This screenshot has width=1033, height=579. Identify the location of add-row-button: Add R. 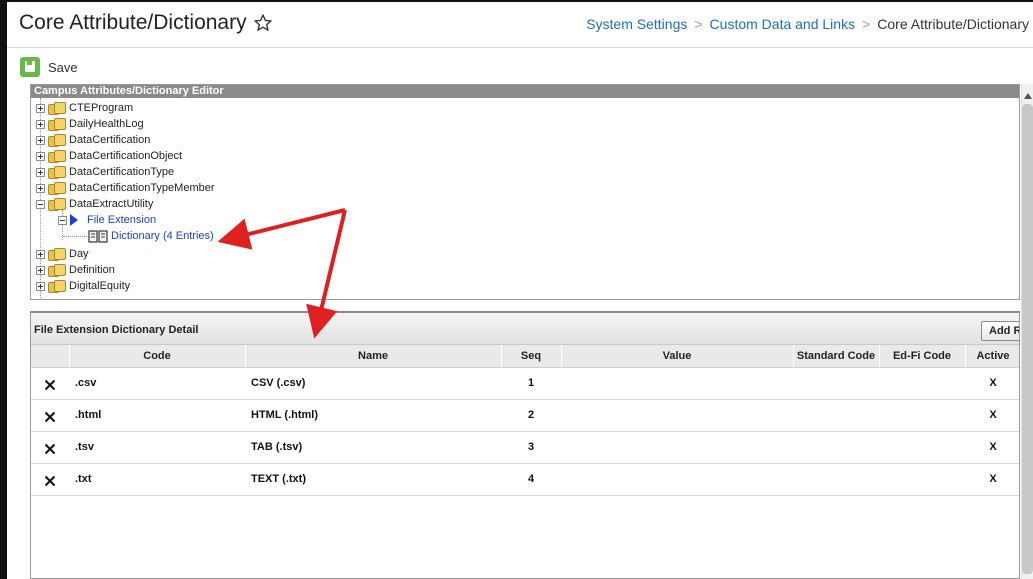
(1000, 331).